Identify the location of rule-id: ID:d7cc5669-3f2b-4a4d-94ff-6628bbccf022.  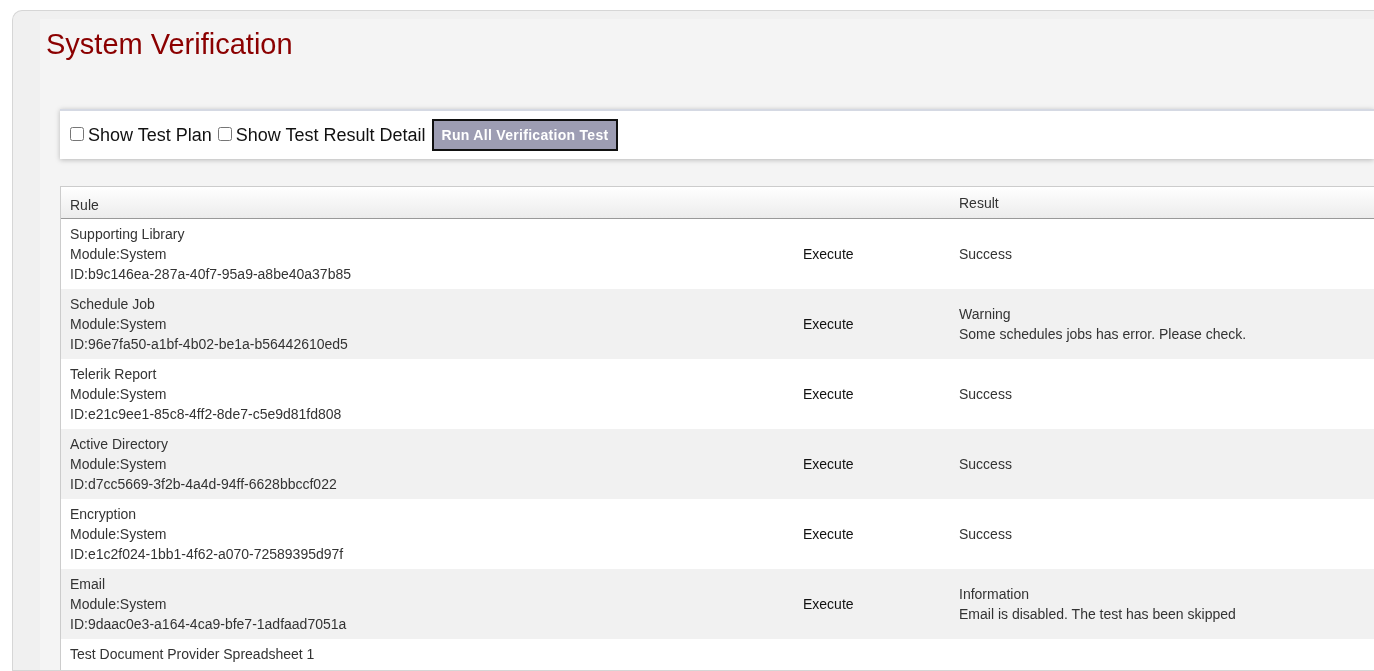
(204, 484).